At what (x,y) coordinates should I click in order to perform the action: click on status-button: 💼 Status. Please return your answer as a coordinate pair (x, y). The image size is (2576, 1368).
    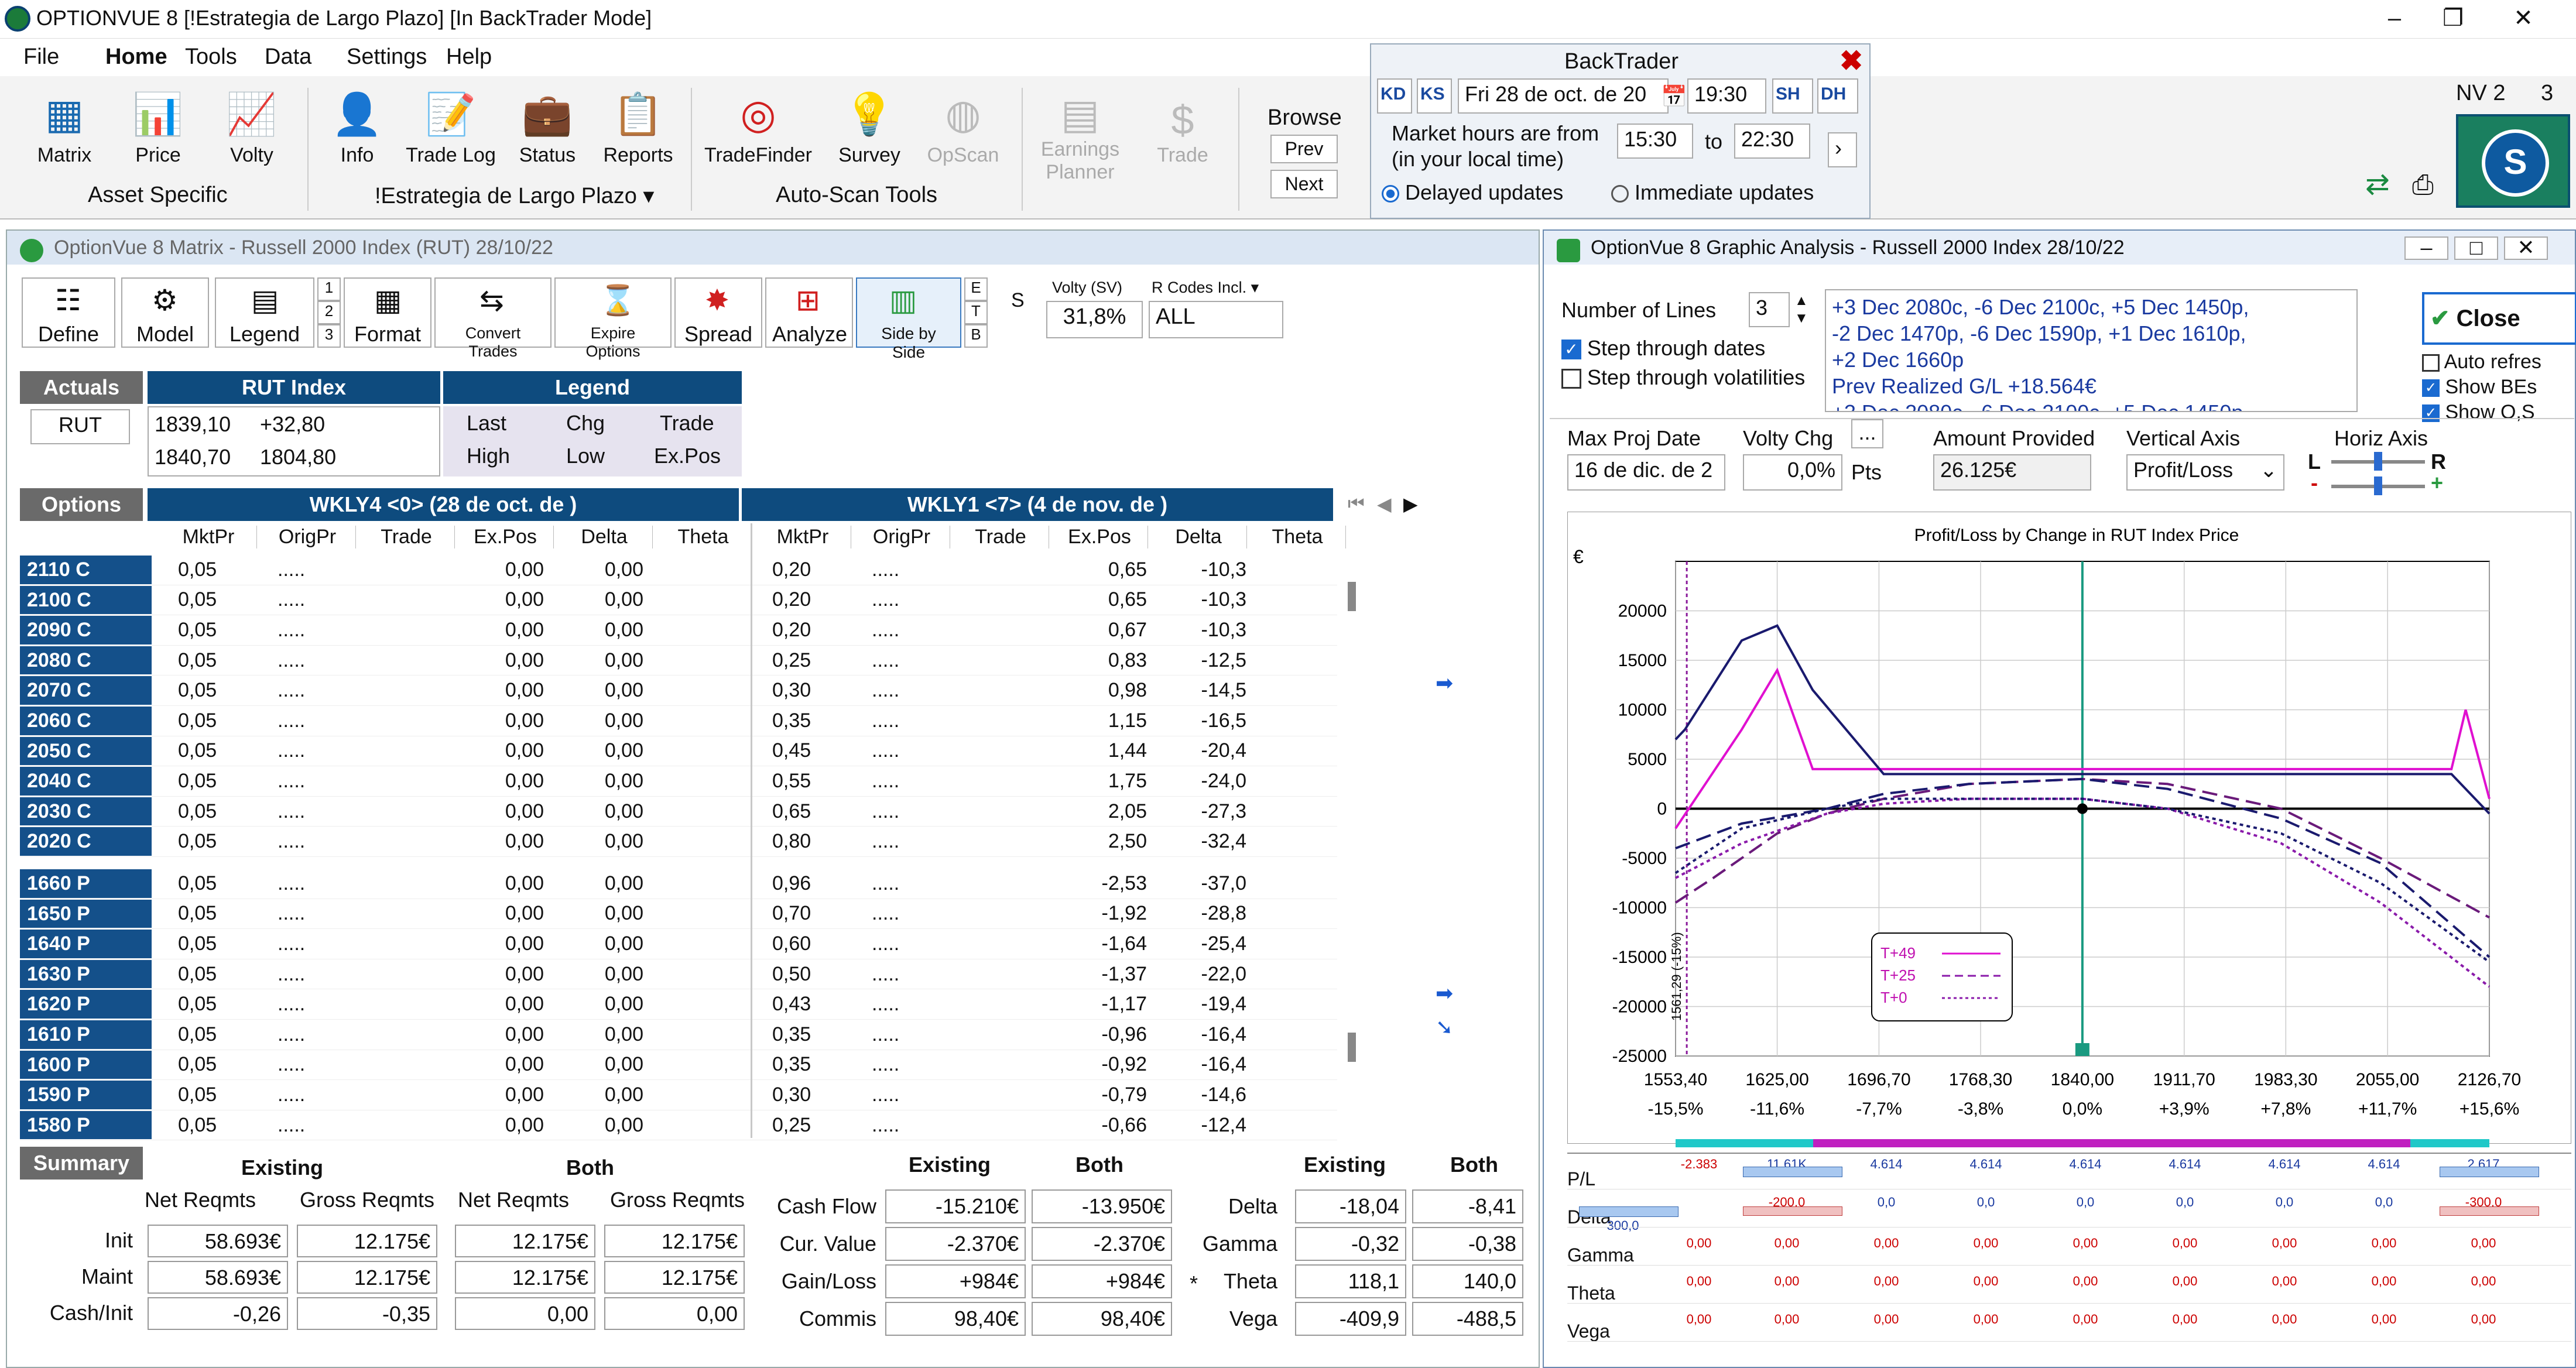
    Looking at the image, I should click on (547, 127).